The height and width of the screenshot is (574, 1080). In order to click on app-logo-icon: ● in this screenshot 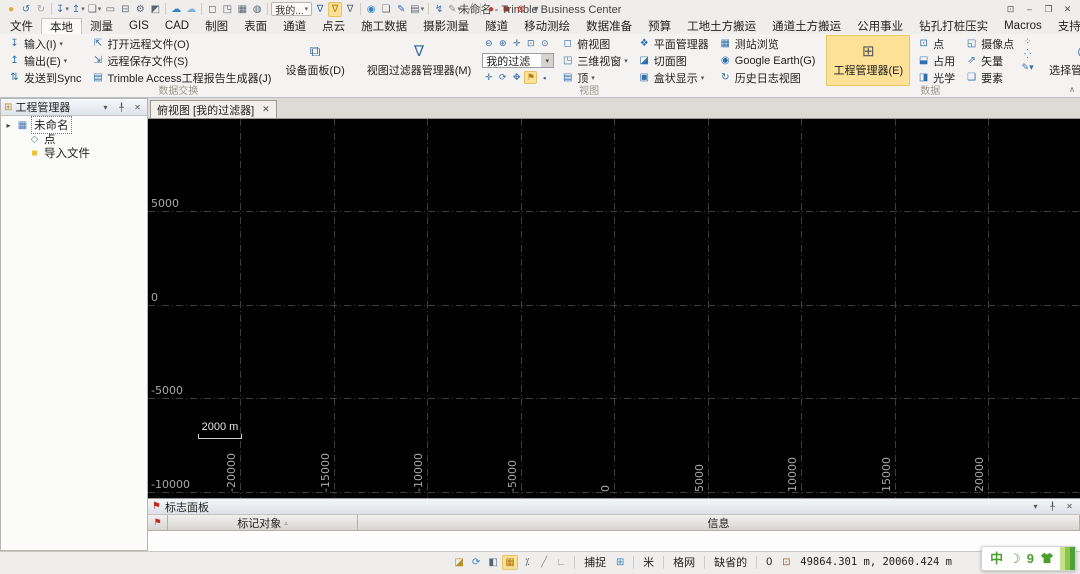, I will do `click(11, 9)`.